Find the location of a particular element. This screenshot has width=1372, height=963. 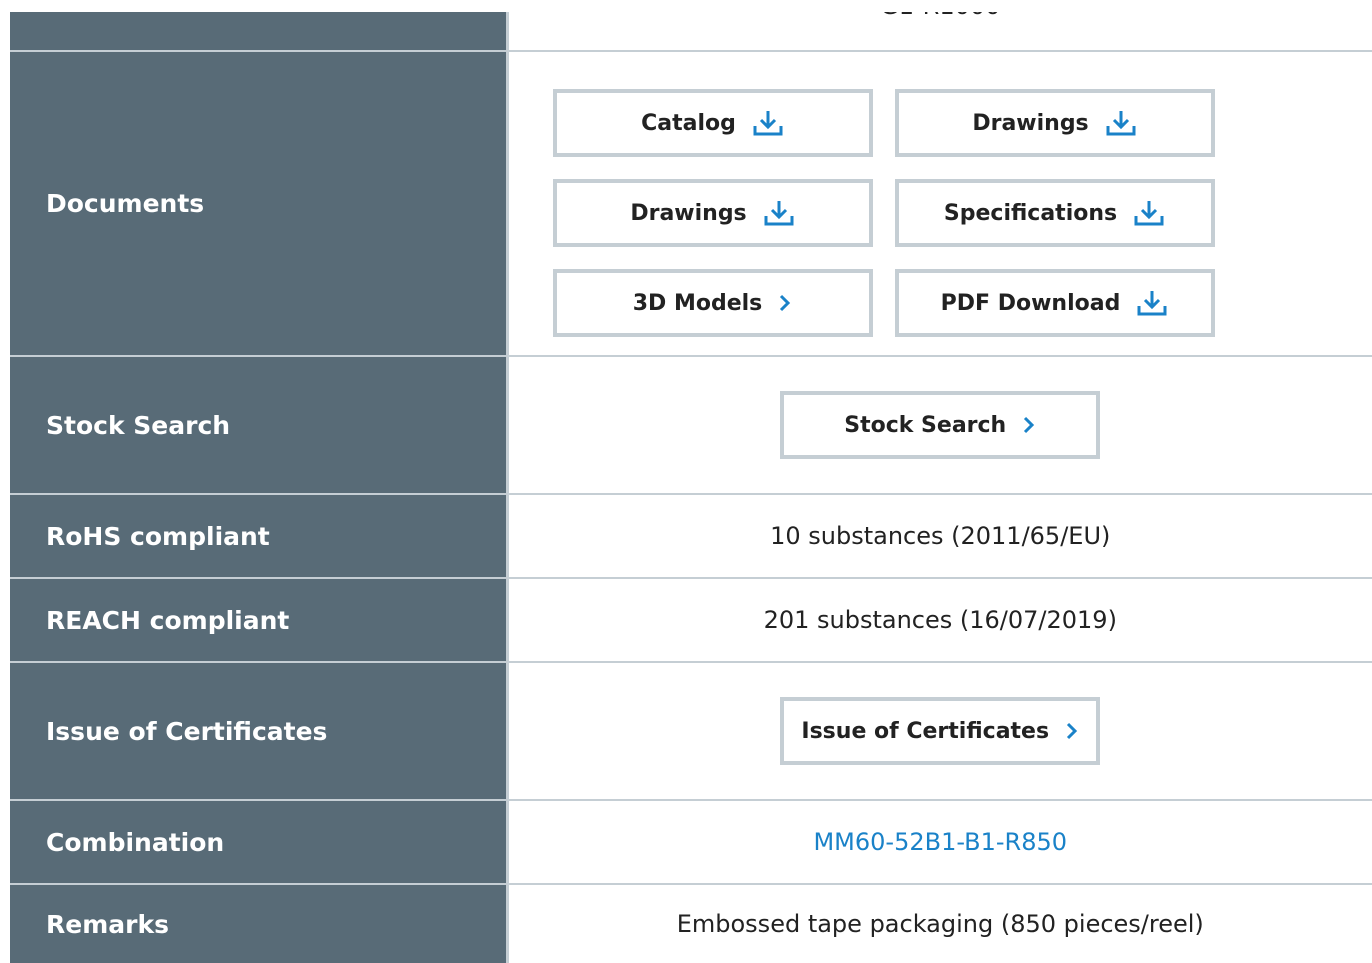

certificates-cell: Issue of Certificates is located at coordinates (939, 731).